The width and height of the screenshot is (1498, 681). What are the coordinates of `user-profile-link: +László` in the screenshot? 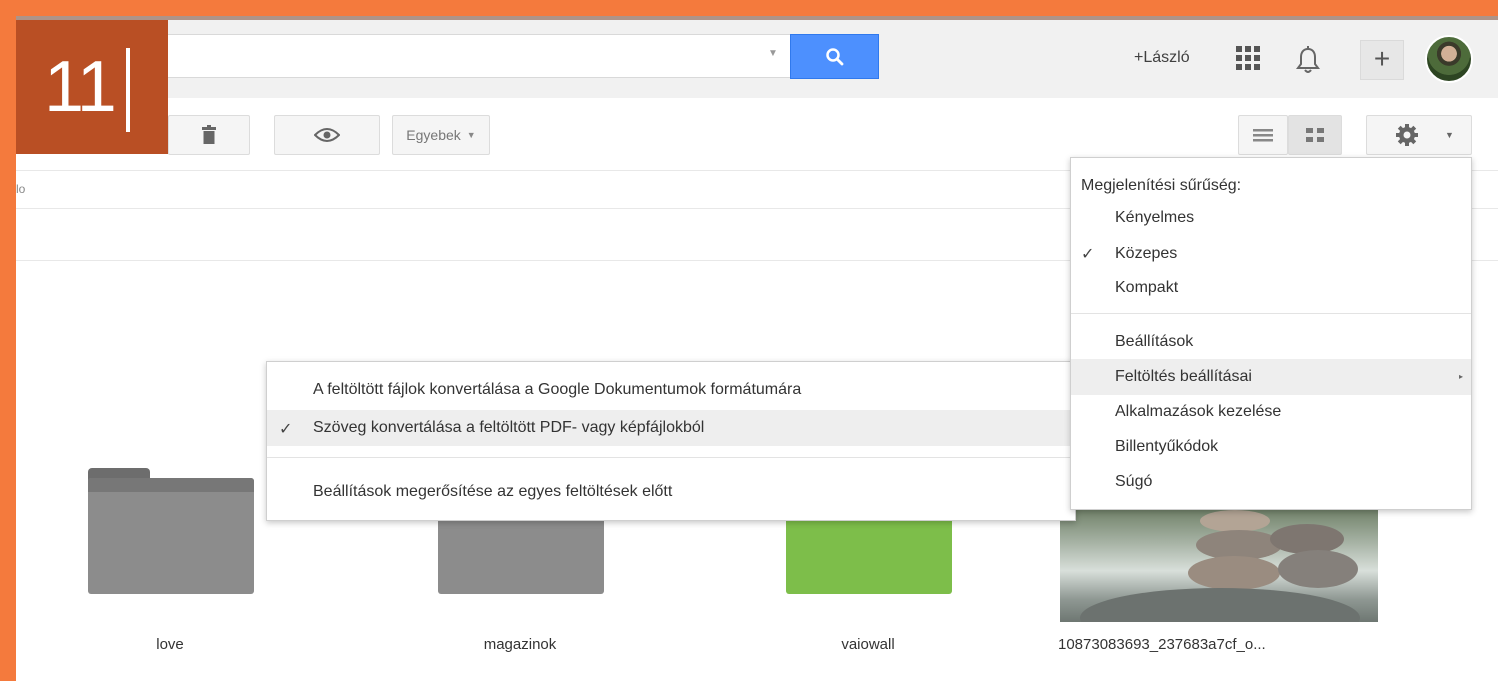 It's located at (1162, 58).